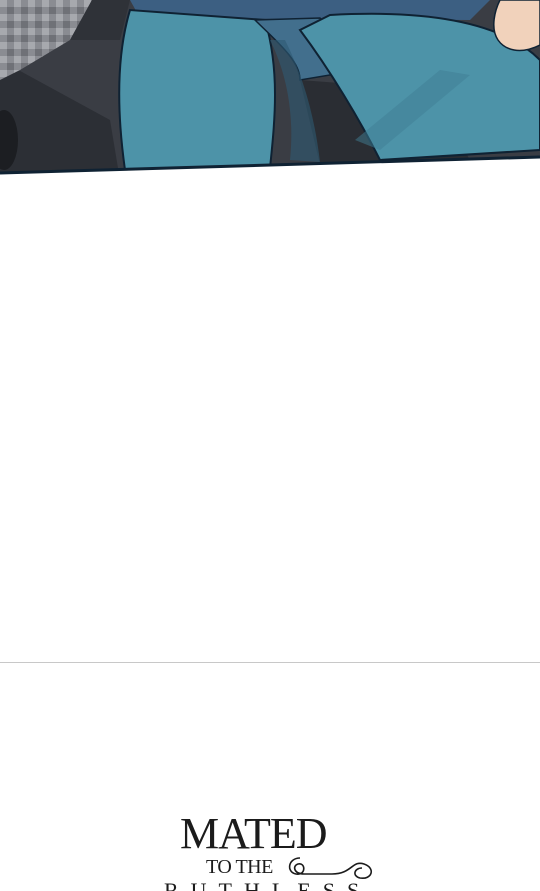  I want to click on title-line-2: TO THE, so click(239, 867).